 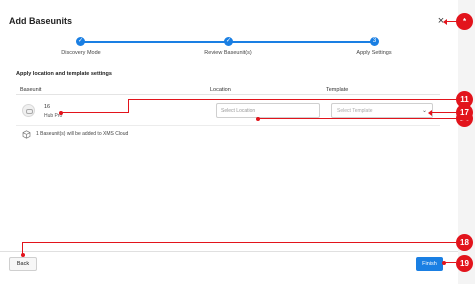 What do you see at coordinates (64, 74) in the screenshot?
I see `section-title: Apply location and template settings` at bounding box center [64, 74].